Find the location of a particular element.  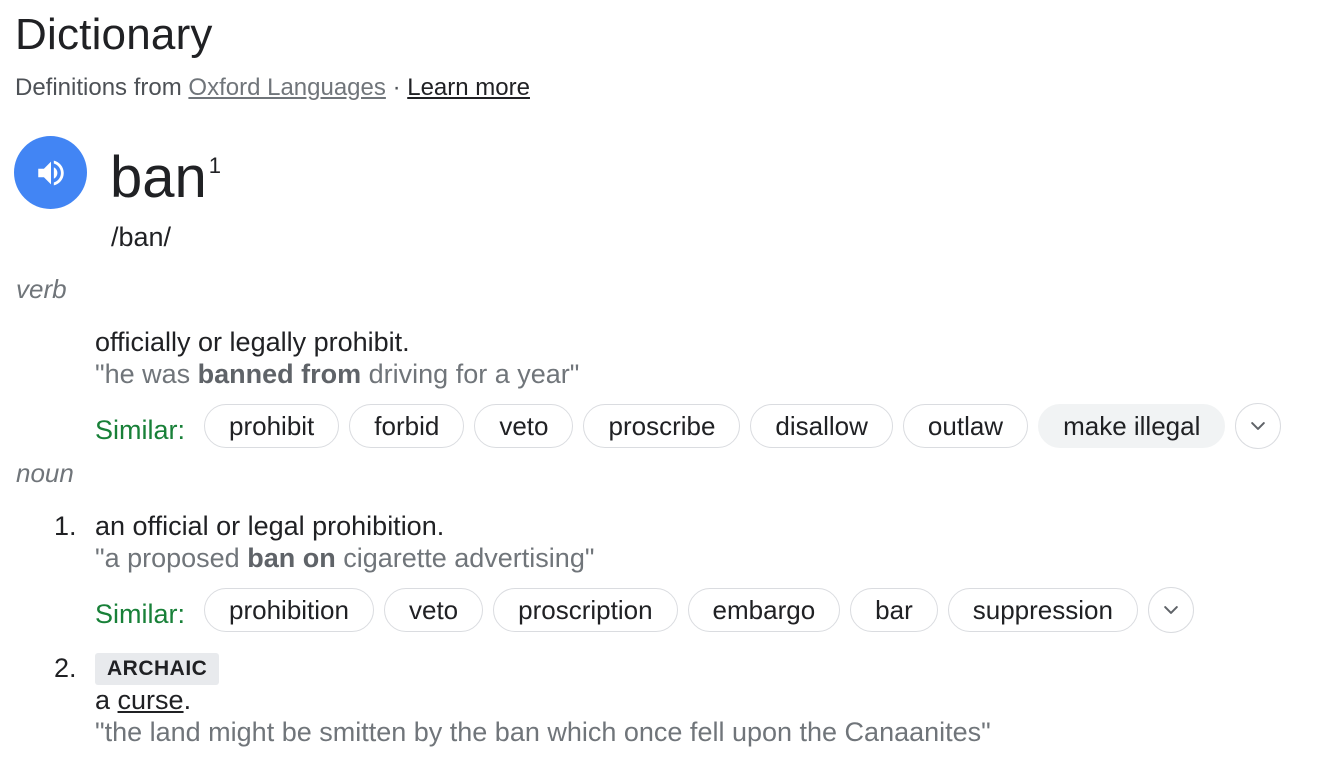

synonym-chip: proscribe is located at coordinates (662, 426).